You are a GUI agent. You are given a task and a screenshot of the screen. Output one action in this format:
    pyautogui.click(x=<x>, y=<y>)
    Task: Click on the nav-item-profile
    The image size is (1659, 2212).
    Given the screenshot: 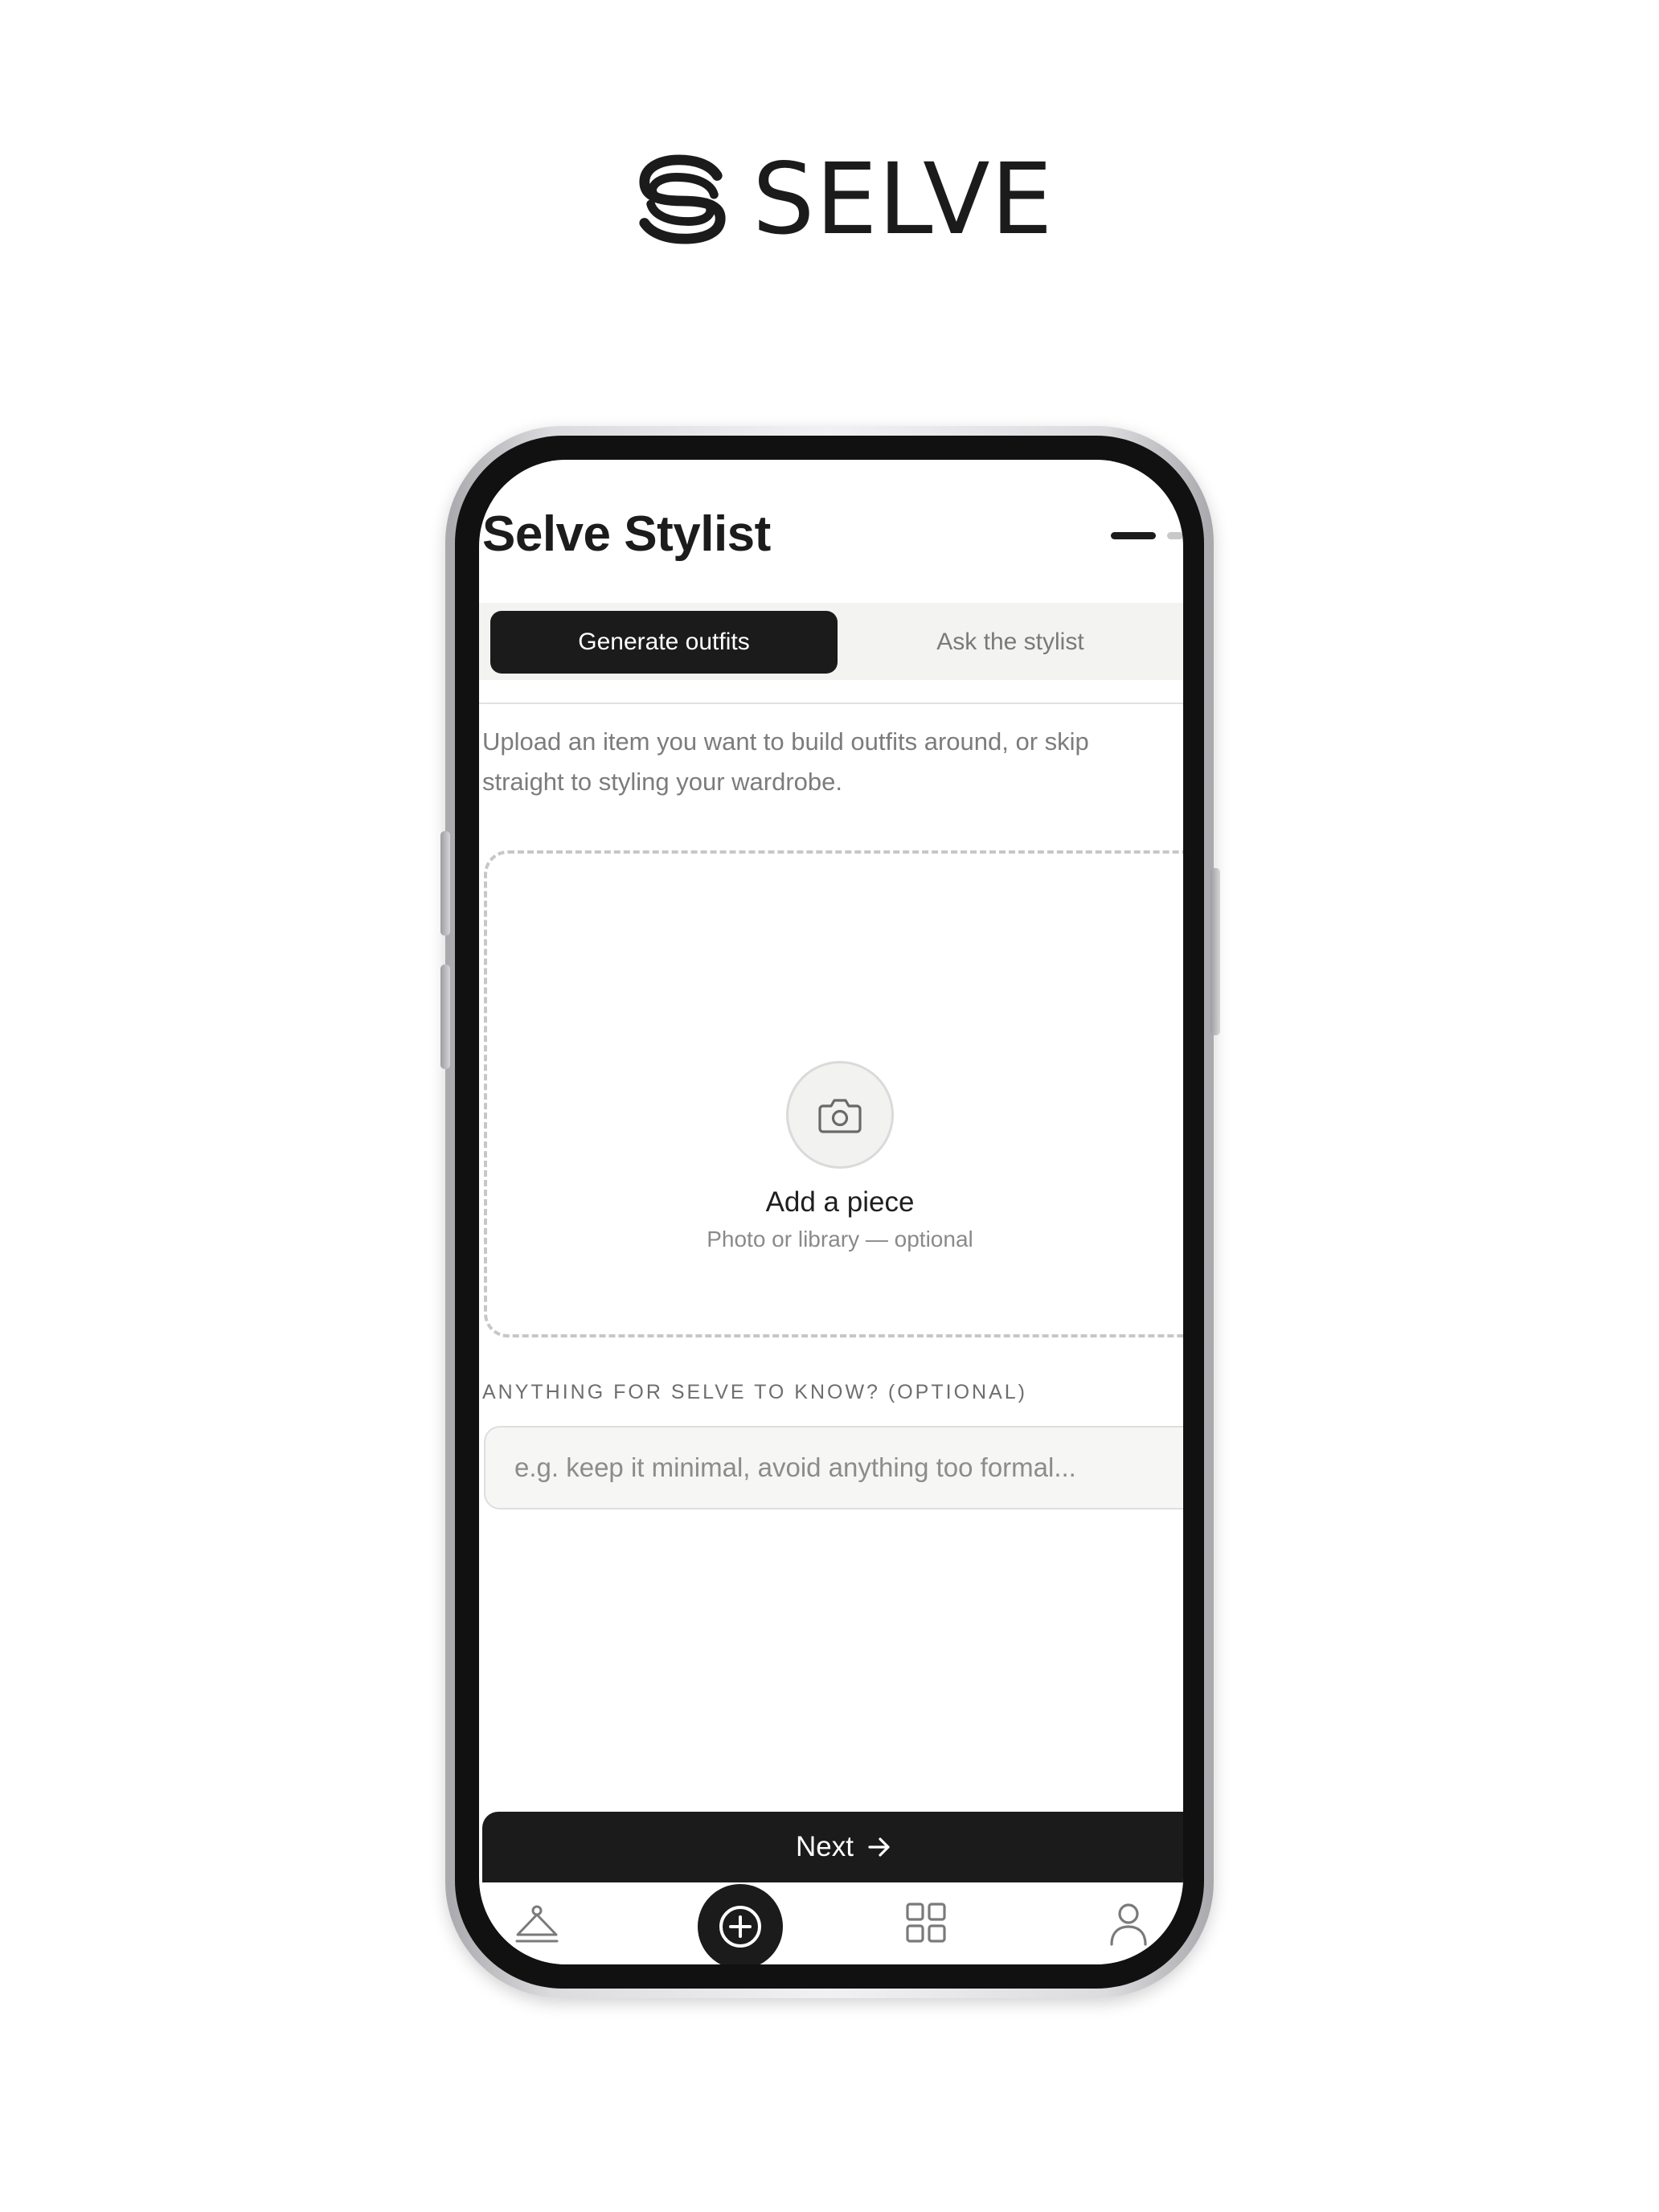 What is the action you would take?
    pyautogui.click(x=1128, y=1924)
    